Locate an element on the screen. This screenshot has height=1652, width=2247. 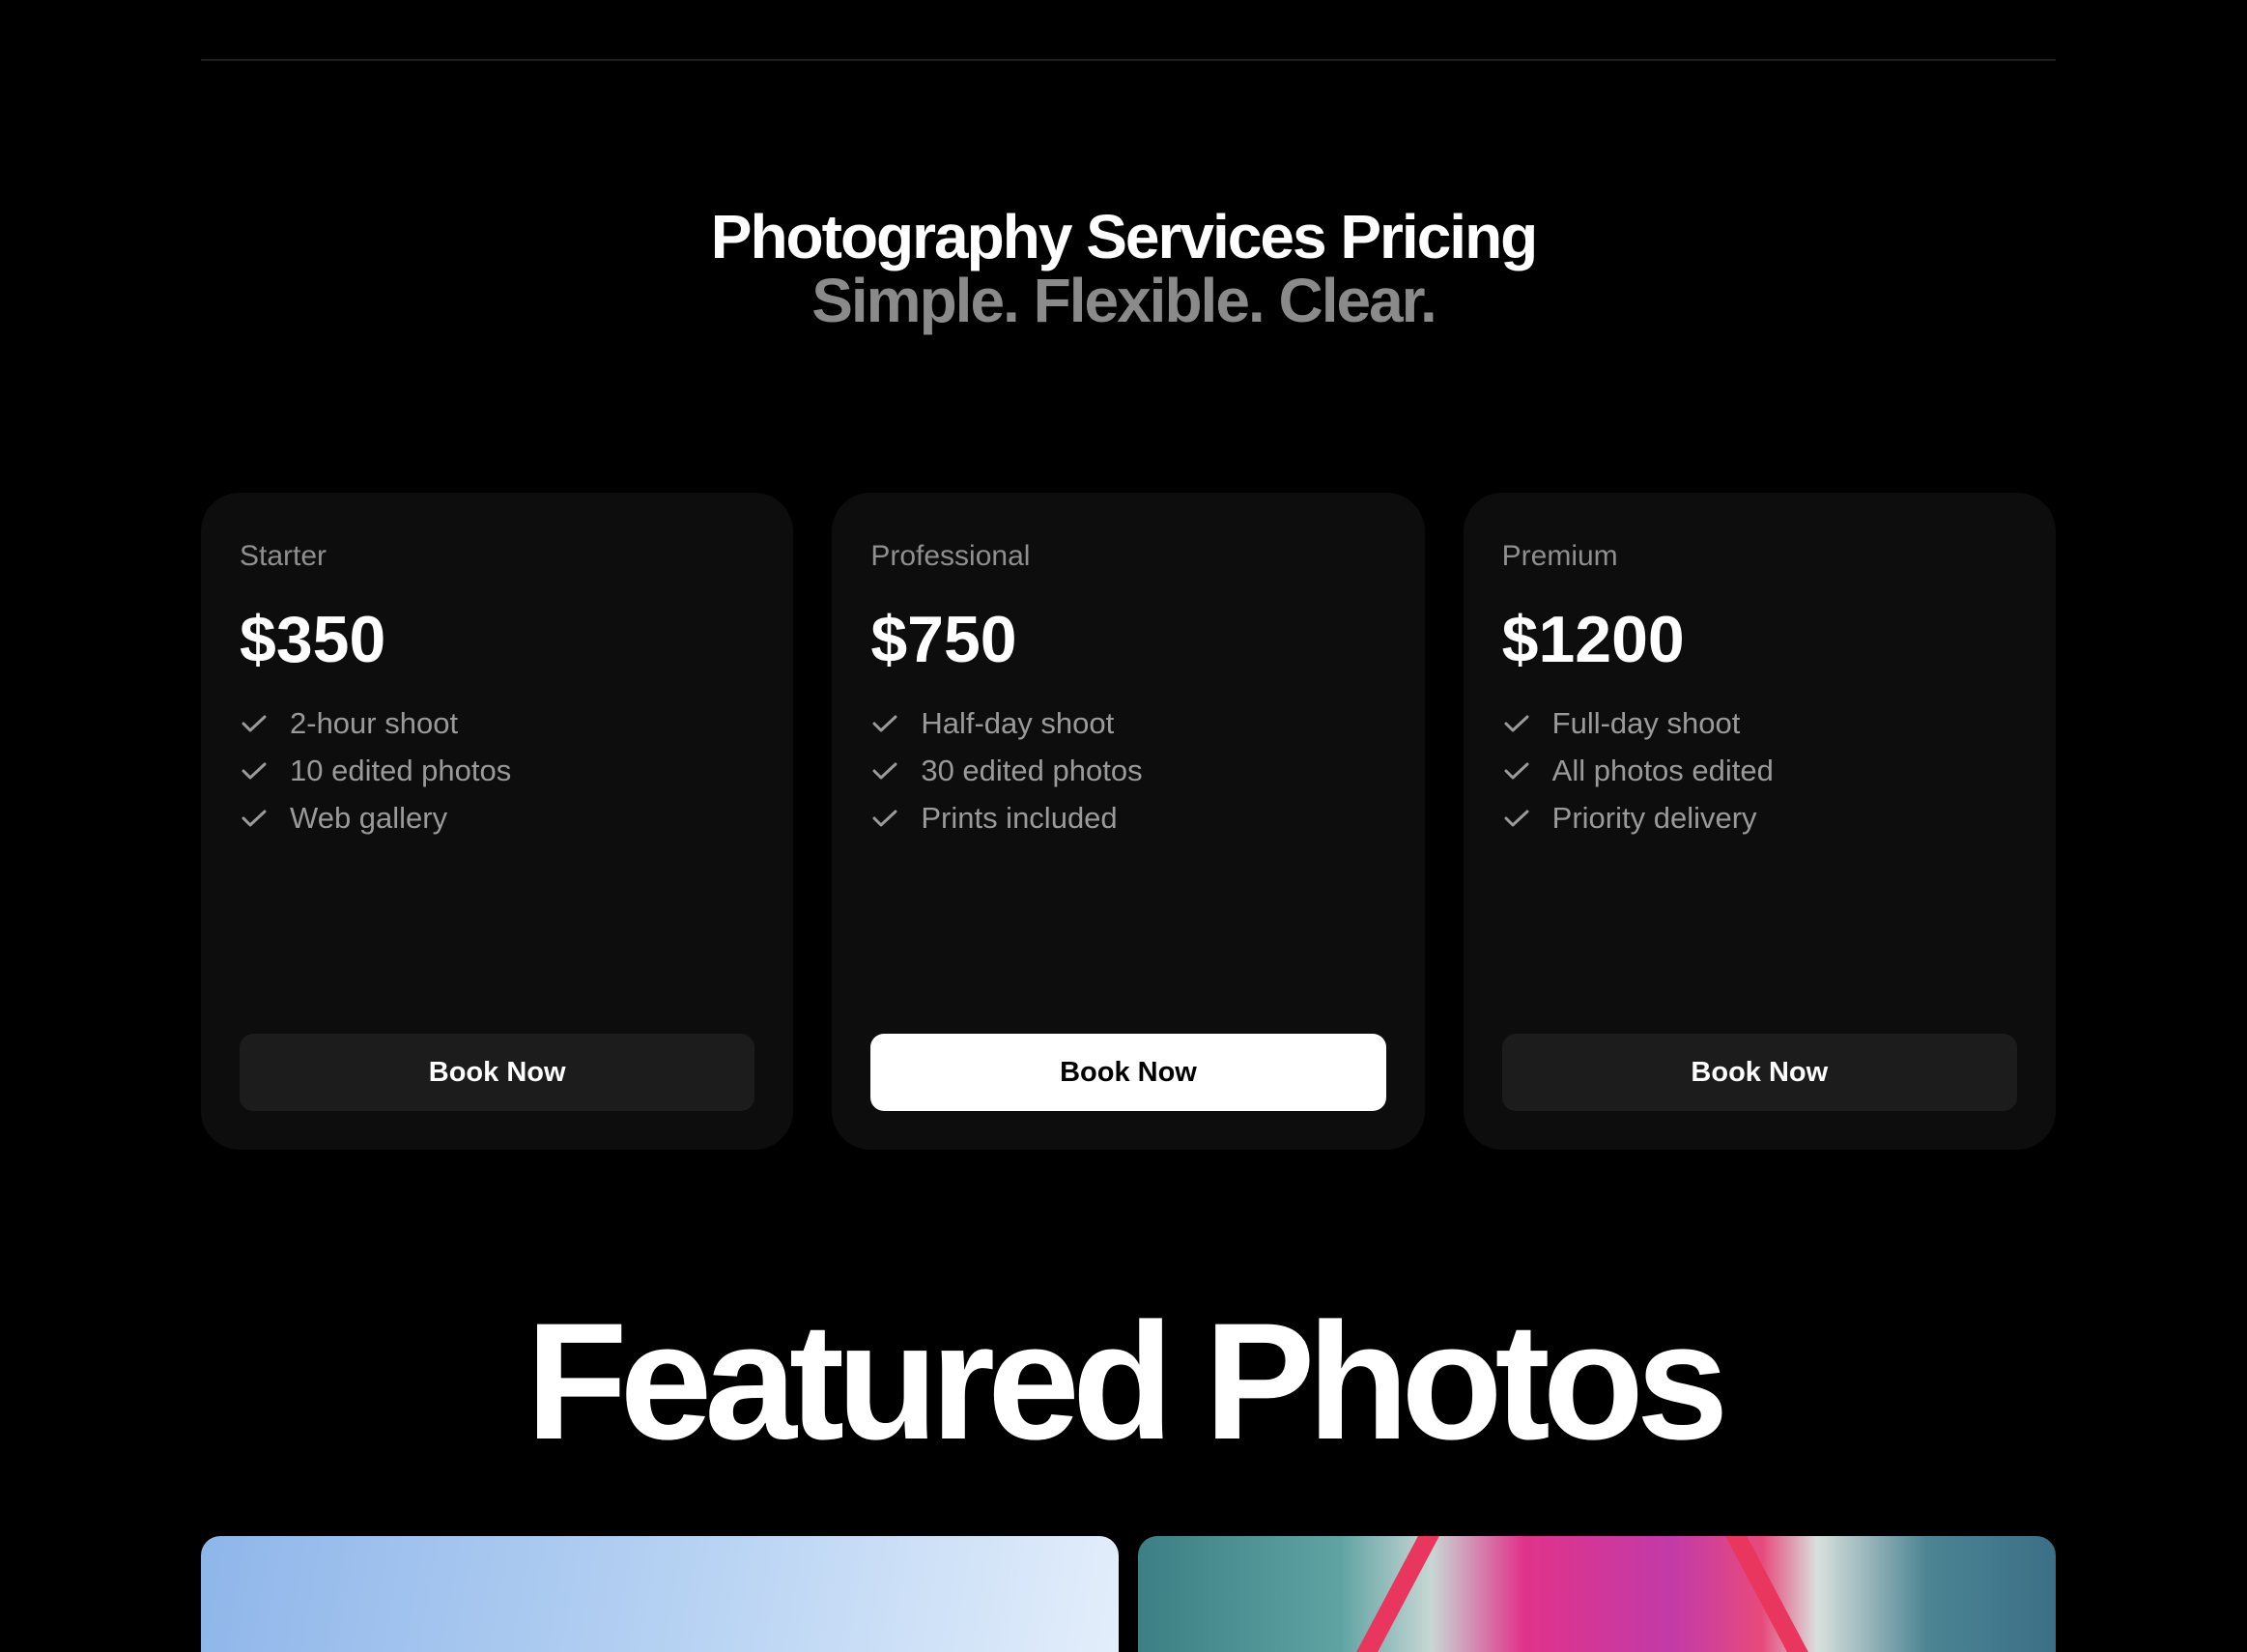
plan-name: Professional is located at coordinates (950, 556).